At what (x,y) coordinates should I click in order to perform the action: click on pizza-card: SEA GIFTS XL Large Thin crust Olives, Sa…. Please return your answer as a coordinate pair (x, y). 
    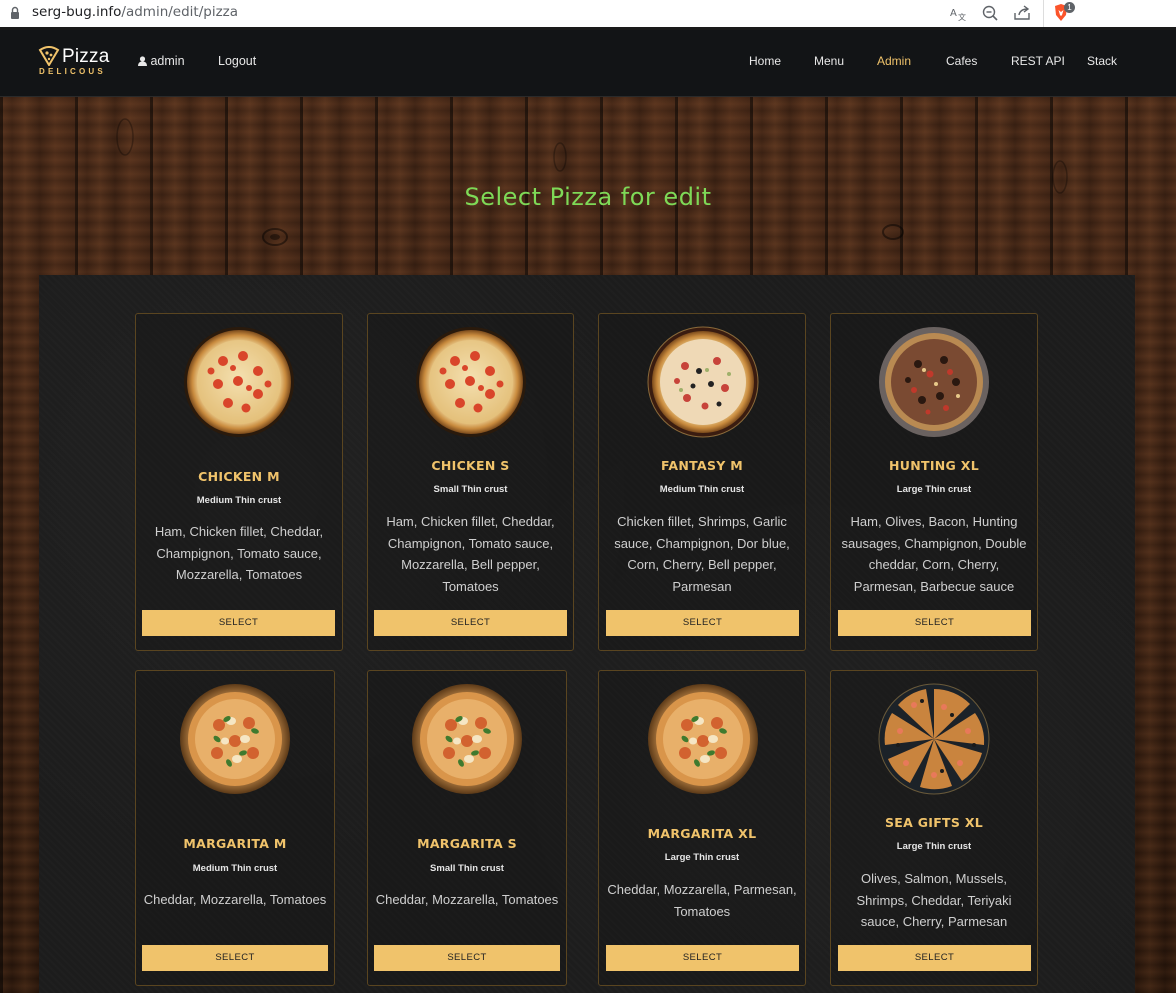
    Looking at the image, I should click on (934, 828).